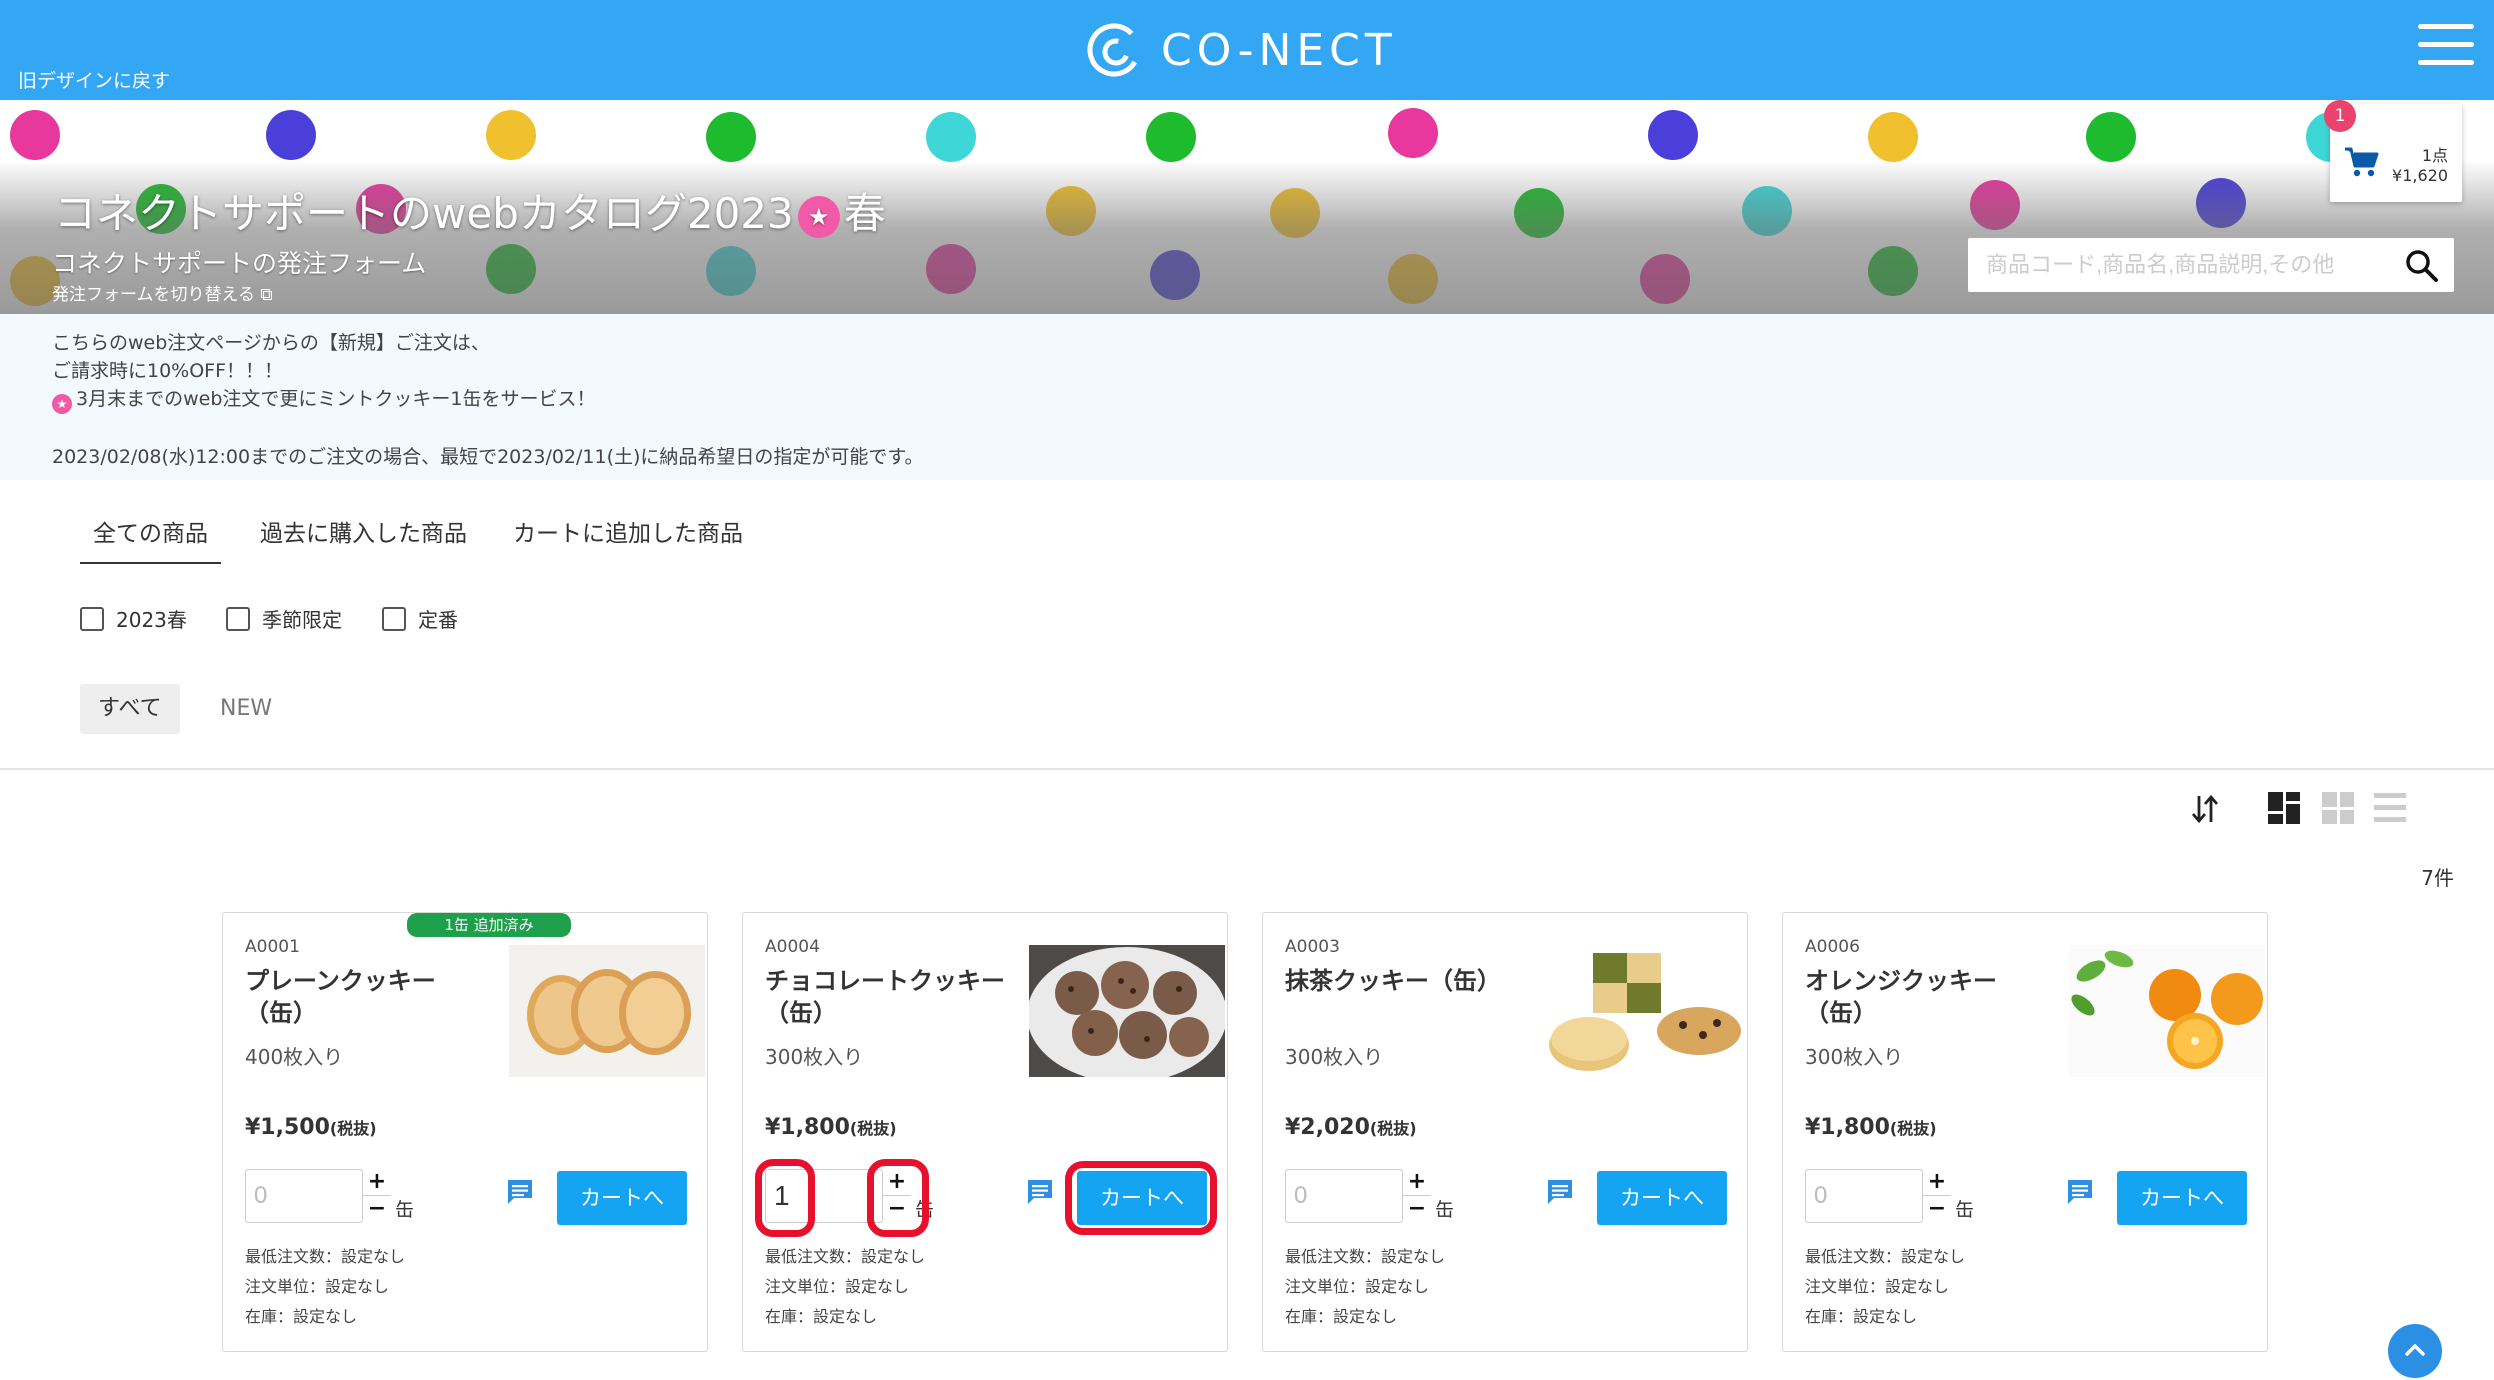  I want to click on search-icon, so click(2422, 266).